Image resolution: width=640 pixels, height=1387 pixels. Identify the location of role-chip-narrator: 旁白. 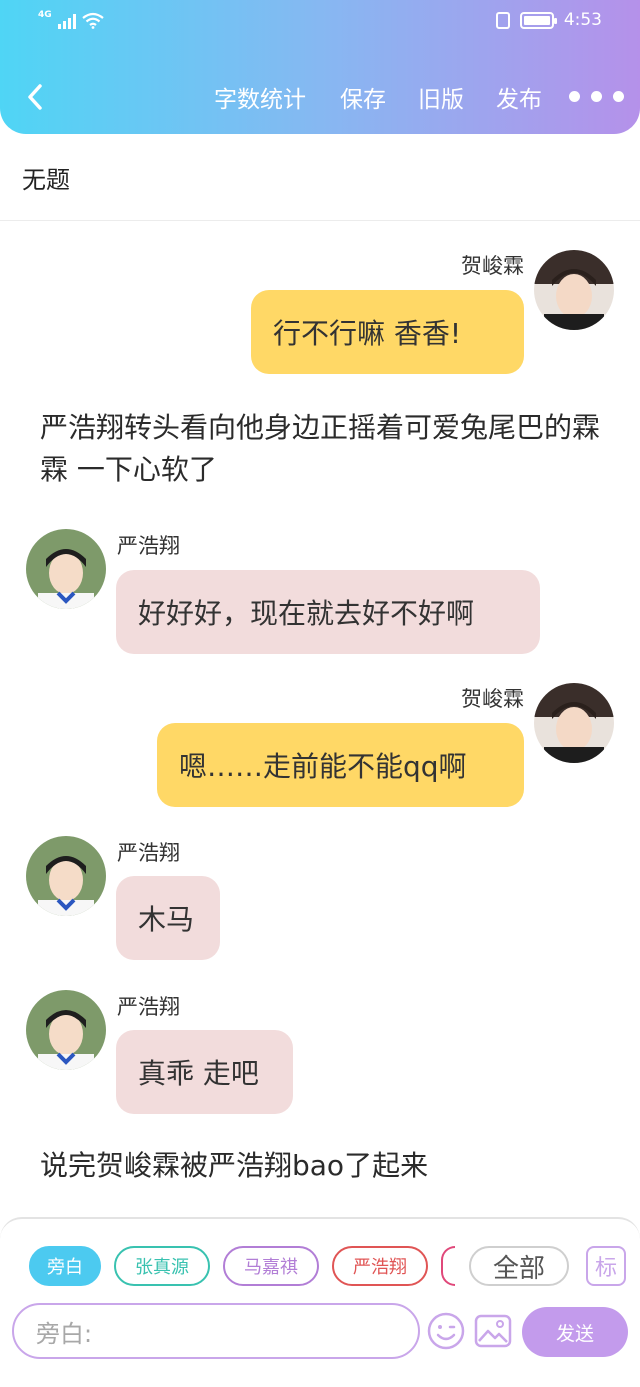
(65, 1266).